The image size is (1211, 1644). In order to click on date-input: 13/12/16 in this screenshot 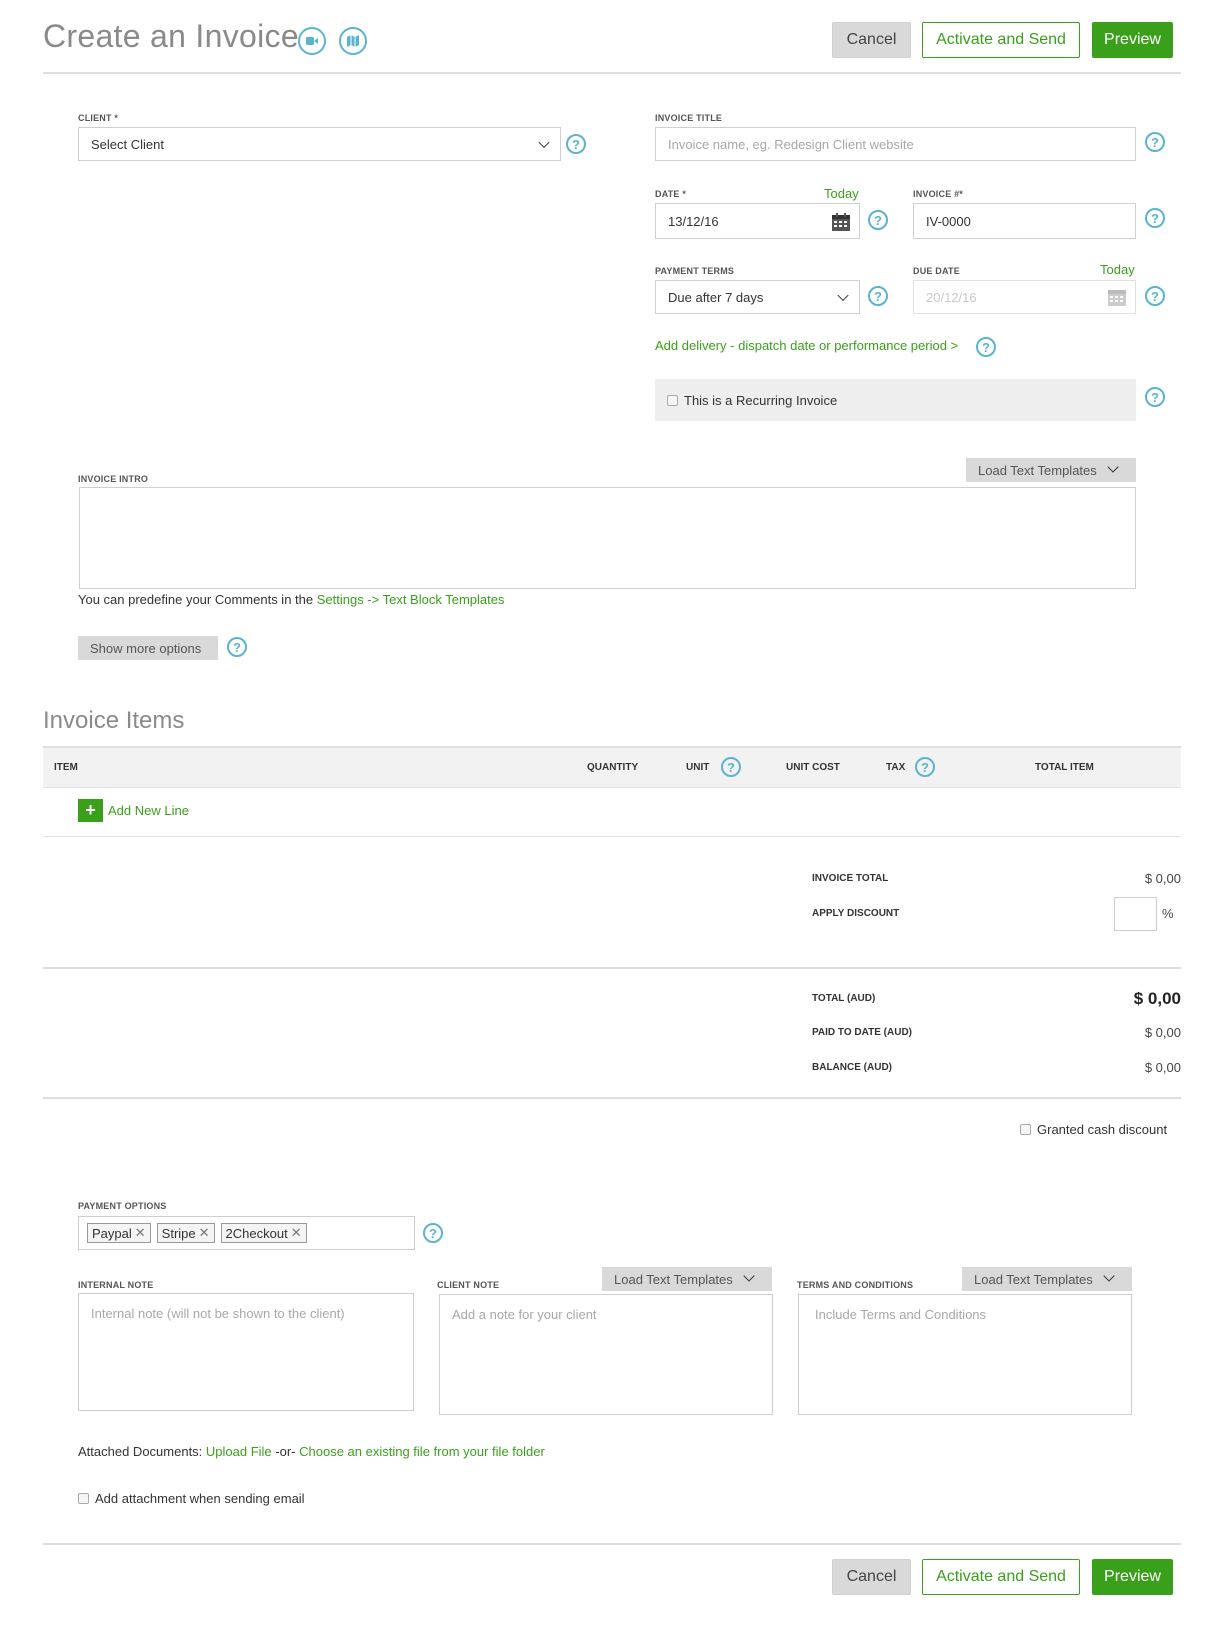, I will do `click(757, 221)`.